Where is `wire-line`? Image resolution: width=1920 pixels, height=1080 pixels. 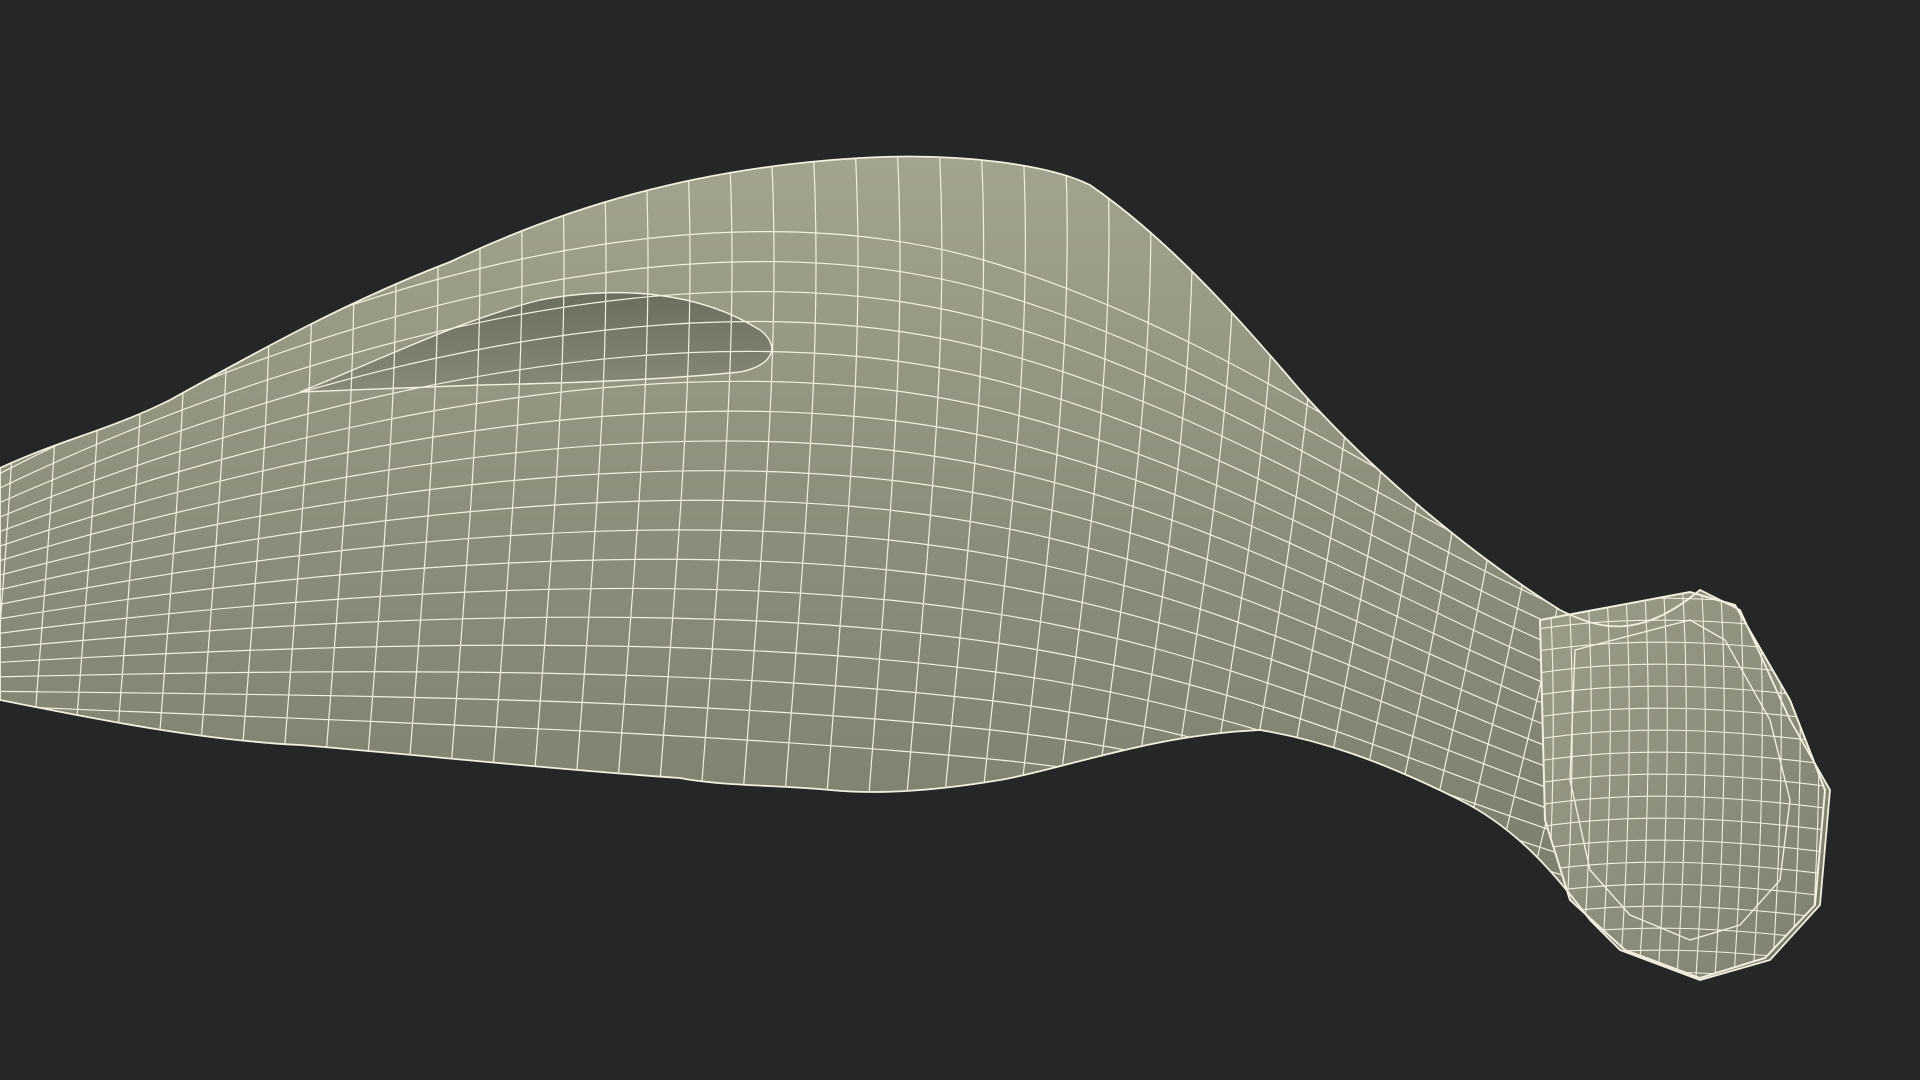
wire-line is located at coordinates (1682, 974).